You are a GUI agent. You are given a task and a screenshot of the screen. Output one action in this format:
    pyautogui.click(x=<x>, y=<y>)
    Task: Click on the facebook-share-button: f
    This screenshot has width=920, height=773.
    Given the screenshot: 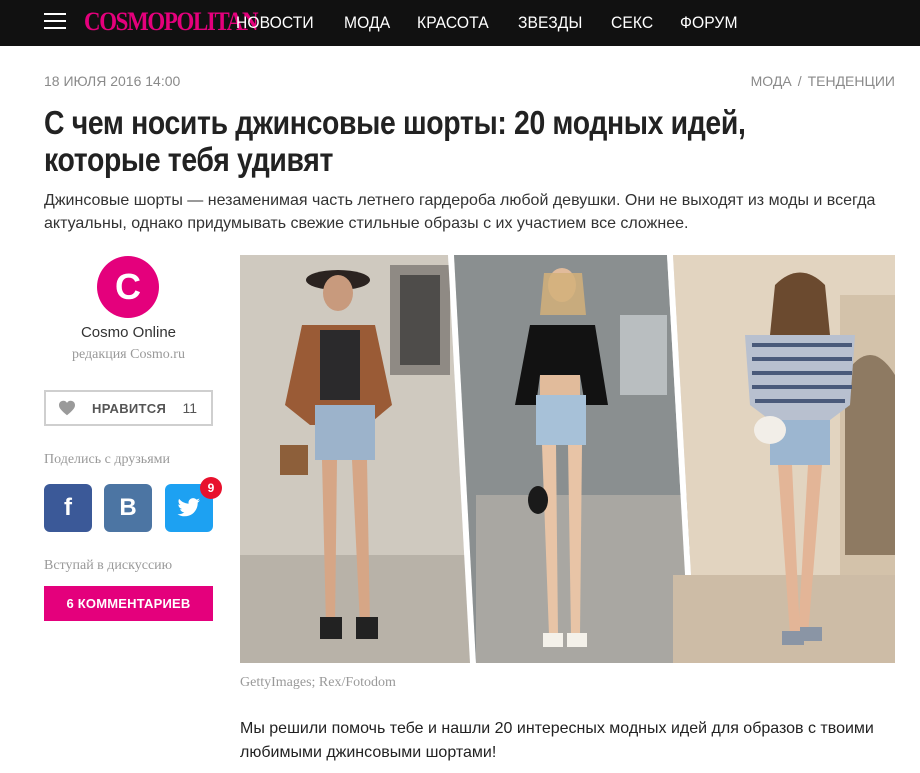 What is the action you would take?
    pyautogui.click(x=68, y=508)
    